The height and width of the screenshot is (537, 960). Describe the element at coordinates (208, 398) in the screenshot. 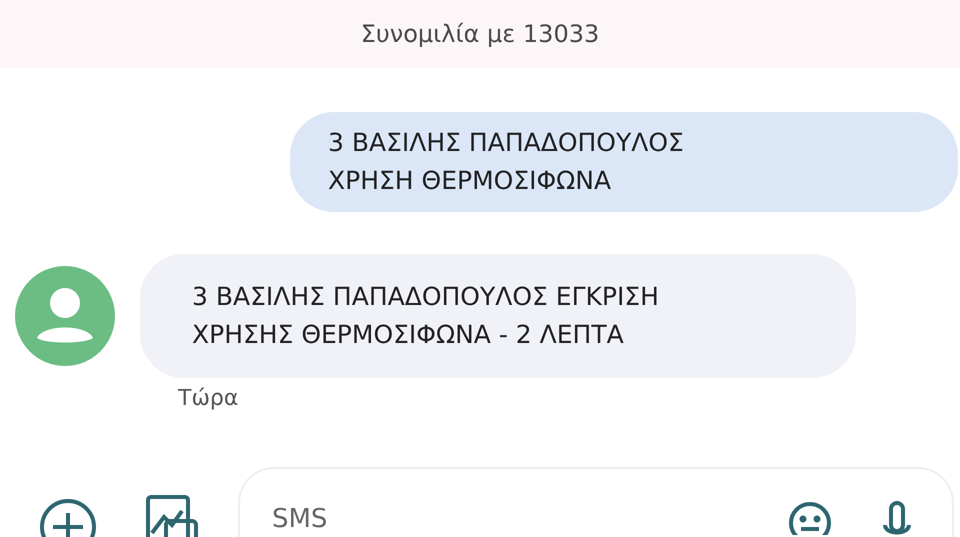

I see `message-timestamp: Τώρα` at that location.